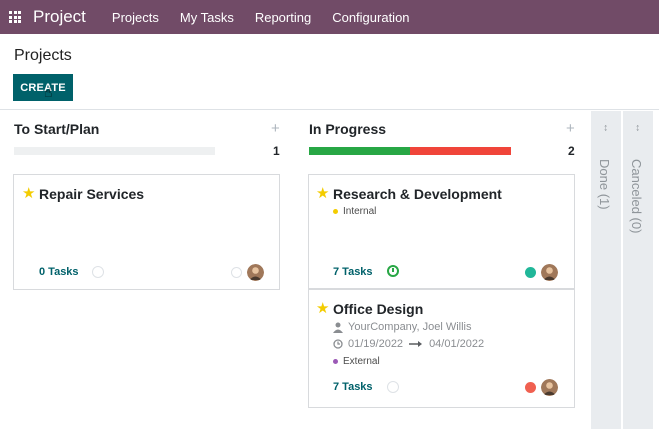  I want to click on user-icon, so click(338, 327).